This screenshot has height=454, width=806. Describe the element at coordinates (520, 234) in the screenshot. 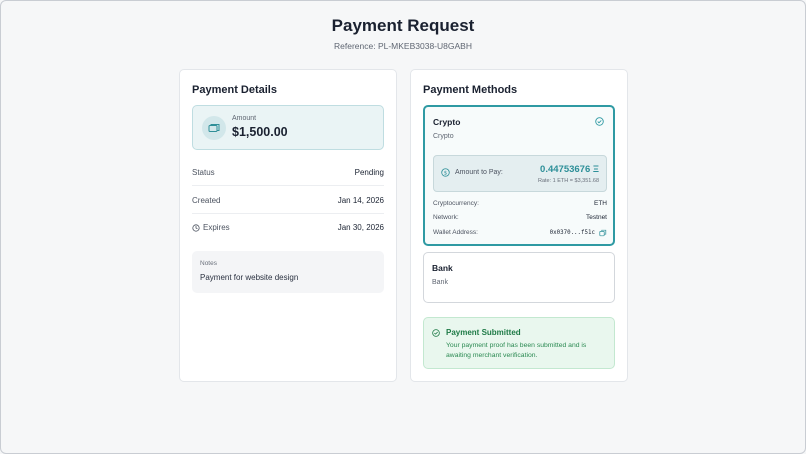

I see `wallet-address-row: Wallet Address: 0x0370...f51c` at that location.